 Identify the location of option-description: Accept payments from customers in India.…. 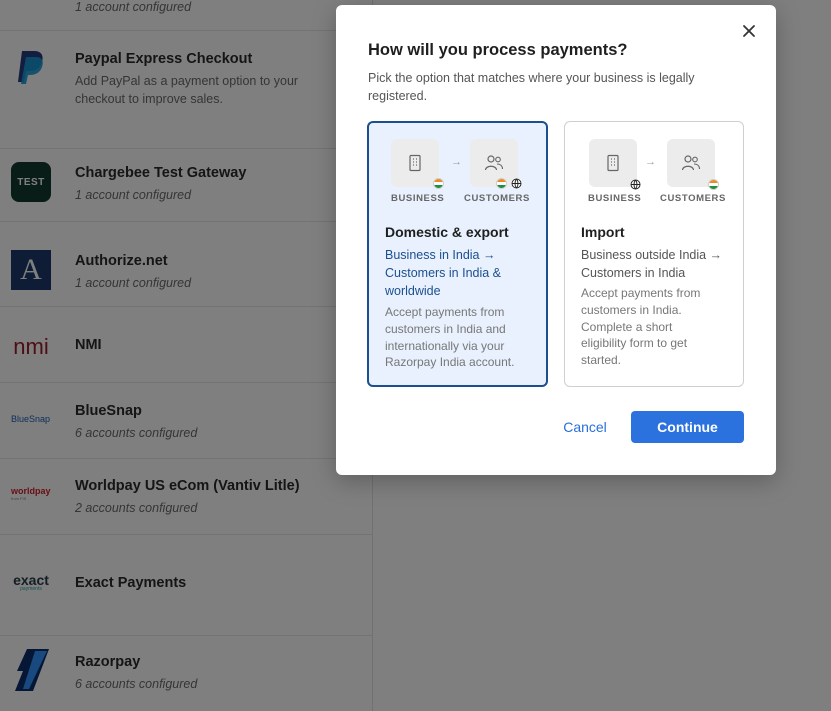
(641, 327).